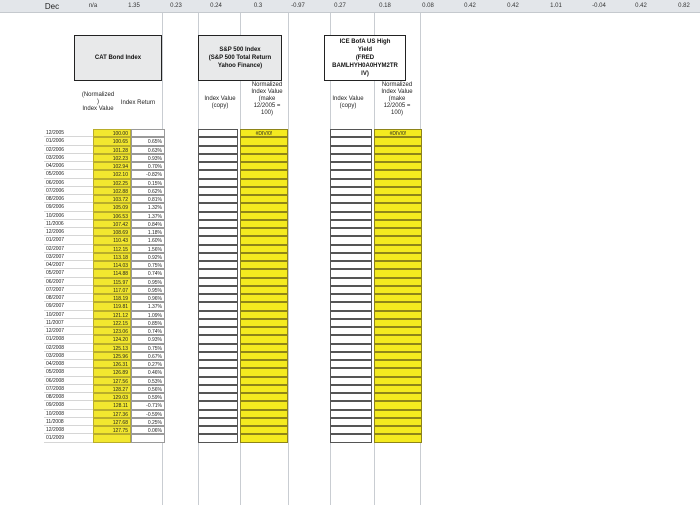 Image resolution: width=700 pixels, height=505 pixels. I want to click on cat-index-cell: 127.56, so click(112, 380).